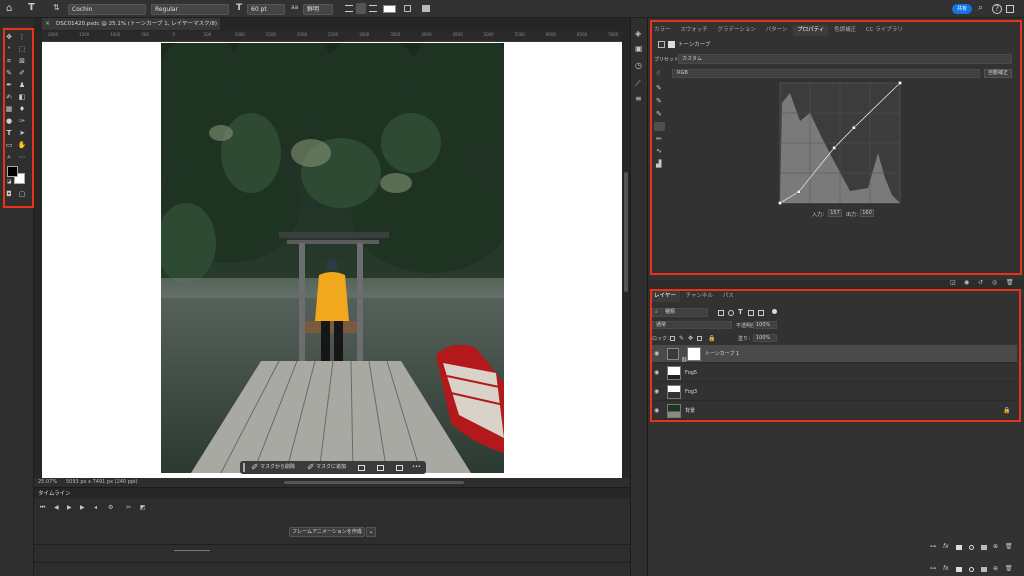 This screenshot has height=576, width=1024. Describe the element at coordinates (244, 467) in the screenshot. I see `taskbar-handle` at that location.